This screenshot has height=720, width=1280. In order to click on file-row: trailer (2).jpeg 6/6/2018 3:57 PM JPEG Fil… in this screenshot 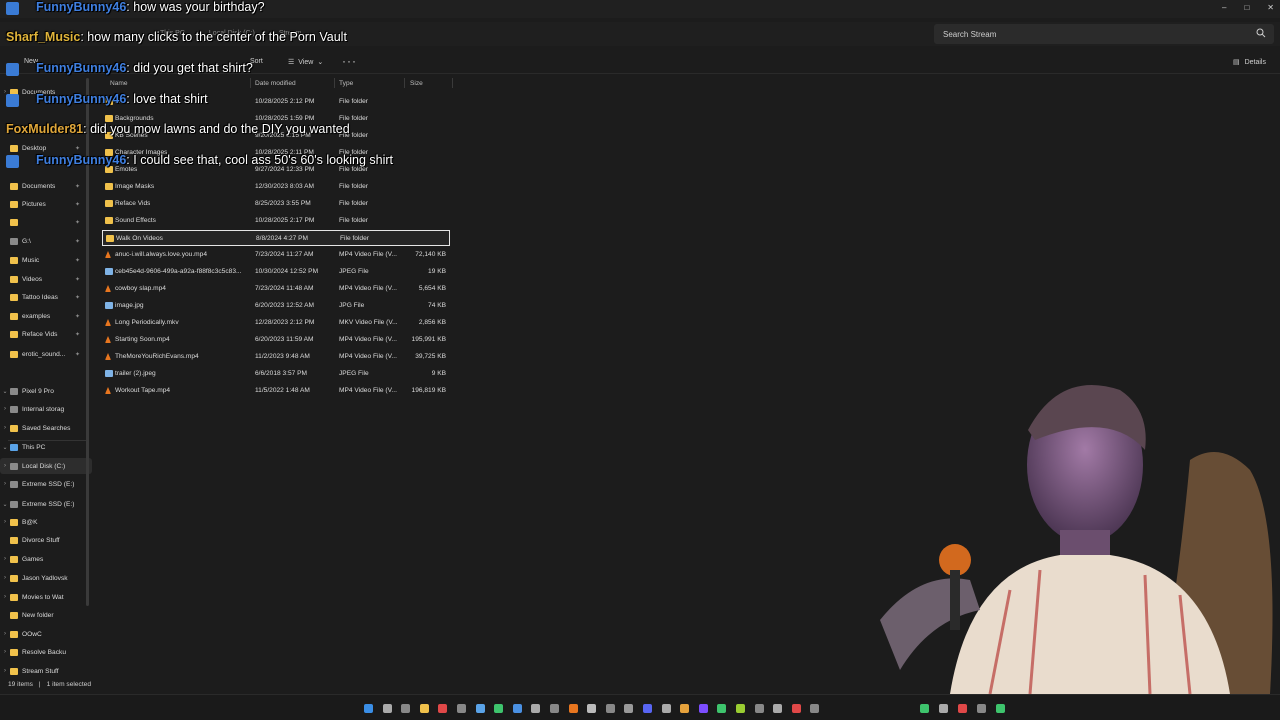, I will do `click(276, 374)`.